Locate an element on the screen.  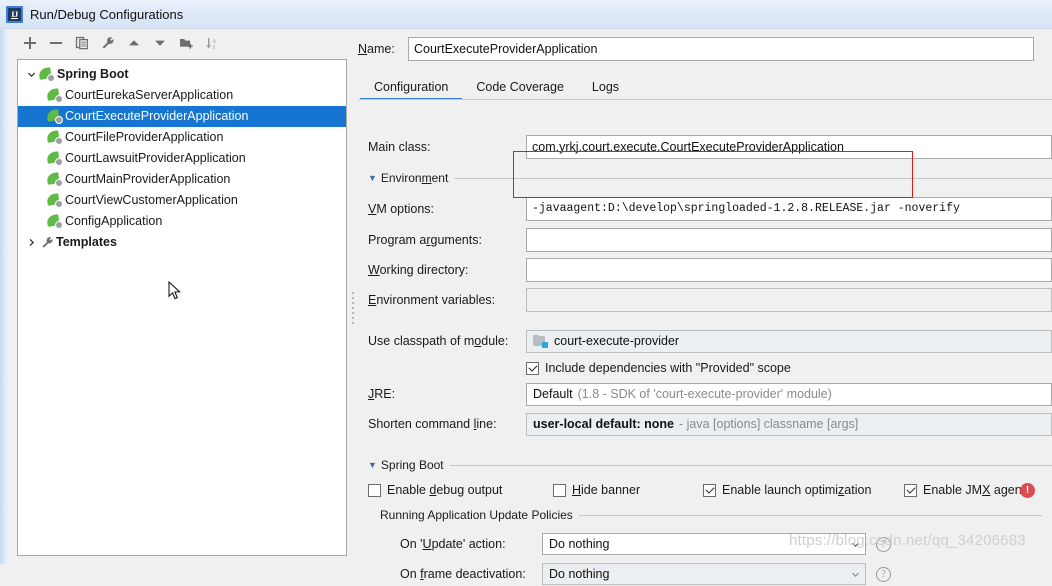
configurations-toolbar: a z is located at coordinates (182, 43).